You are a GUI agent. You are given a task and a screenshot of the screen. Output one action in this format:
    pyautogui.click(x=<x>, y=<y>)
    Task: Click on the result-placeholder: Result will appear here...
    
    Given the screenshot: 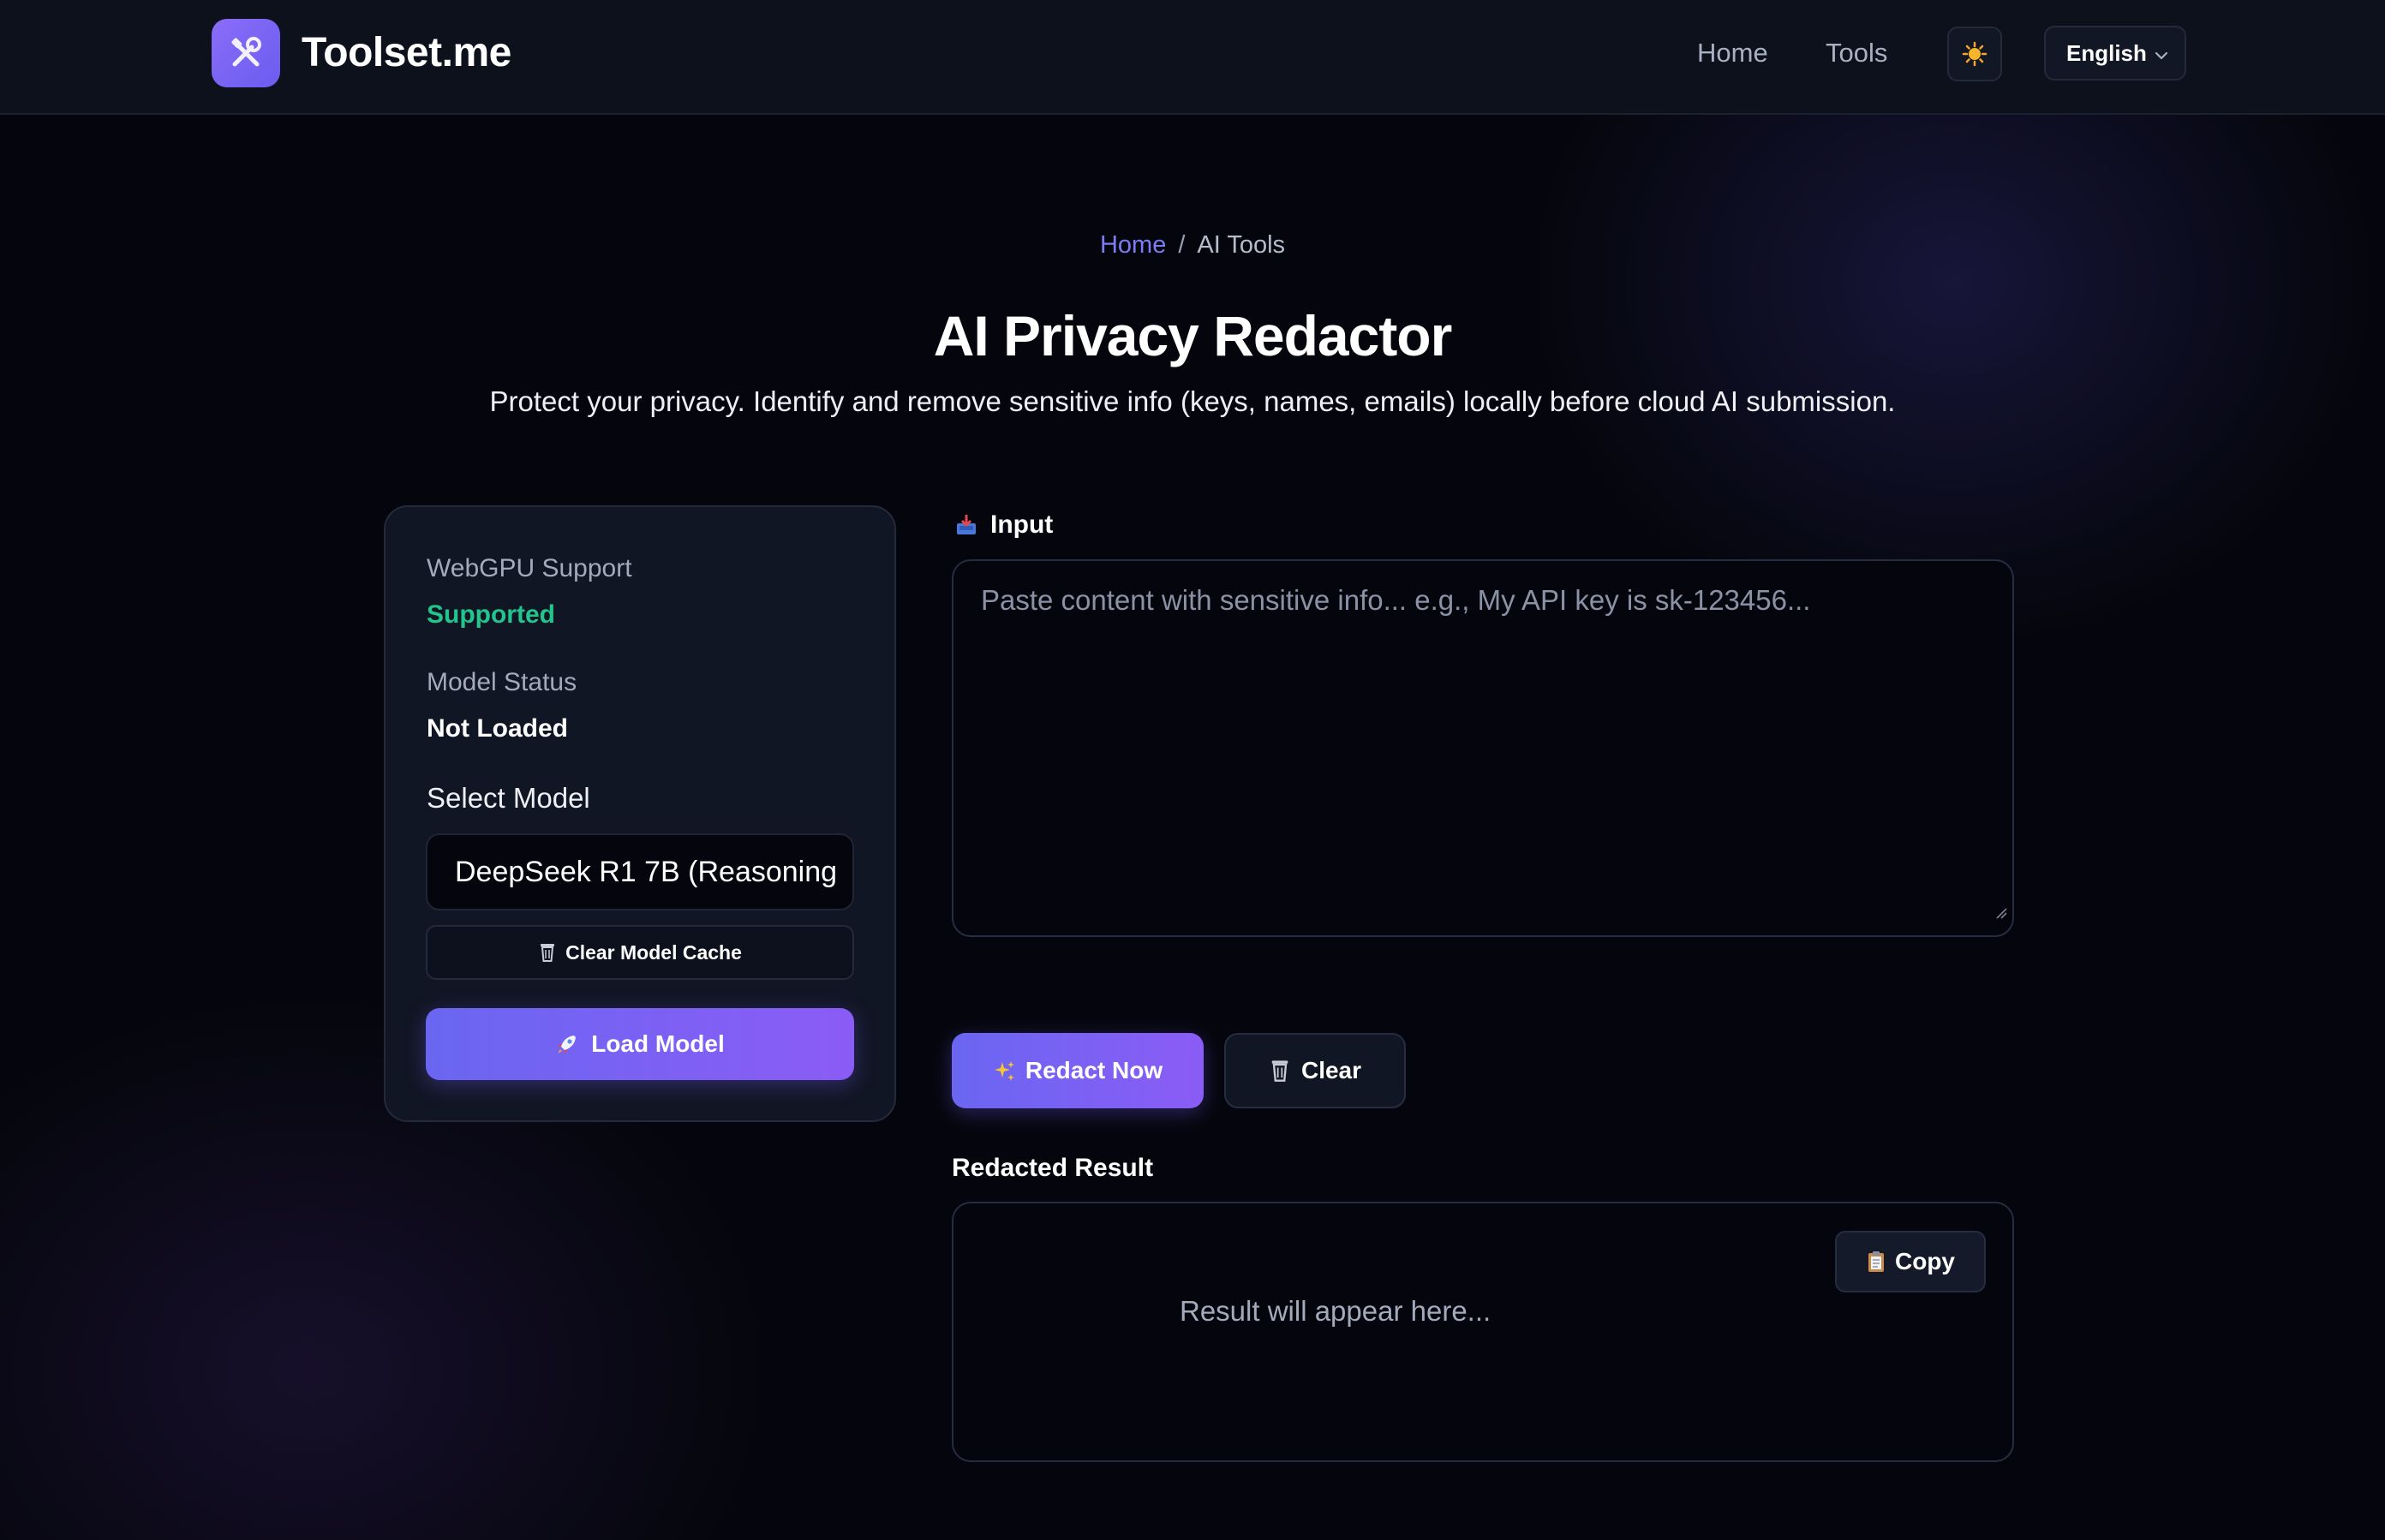 What is the action you would take?
    pyautogui.click(x=1335, y=1311)
    